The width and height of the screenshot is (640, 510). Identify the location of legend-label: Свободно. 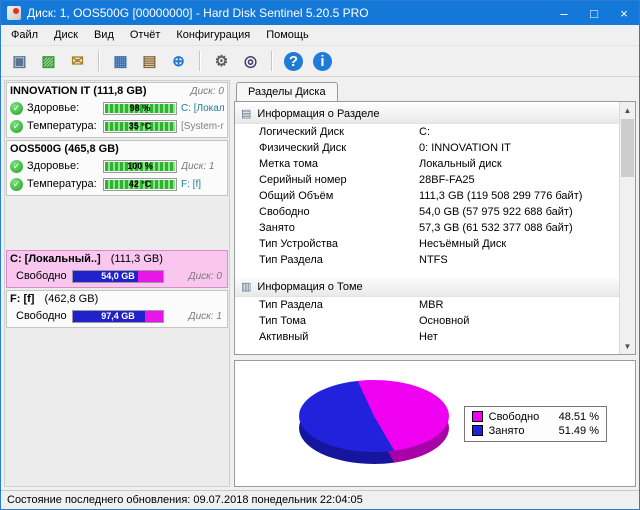
(514, 416).